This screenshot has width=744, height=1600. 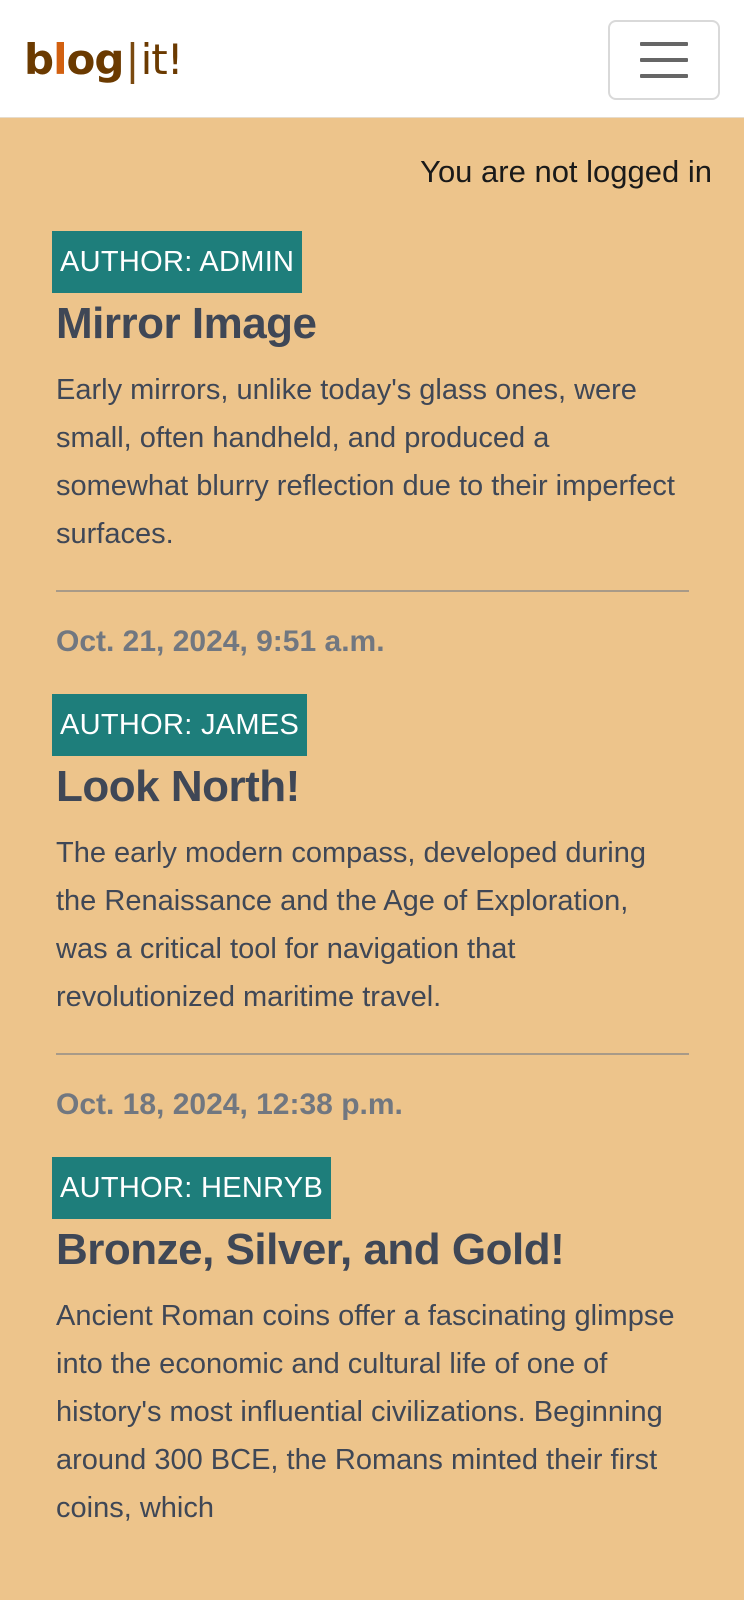 I want to click on brand-part-og: og, so click(x=95, y=59).